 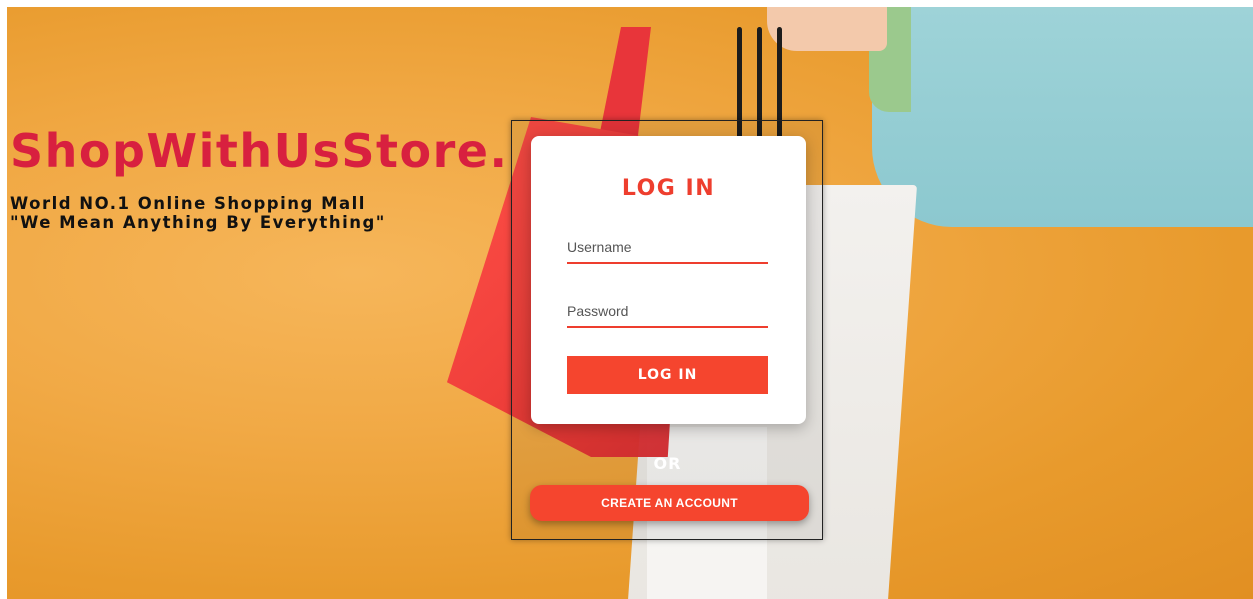 What do you see at coordinates (198, 222) in the screenshot?
I see `tagline-line-2: "We Mean Anything By Everything"` at bounding box center [198, 222].